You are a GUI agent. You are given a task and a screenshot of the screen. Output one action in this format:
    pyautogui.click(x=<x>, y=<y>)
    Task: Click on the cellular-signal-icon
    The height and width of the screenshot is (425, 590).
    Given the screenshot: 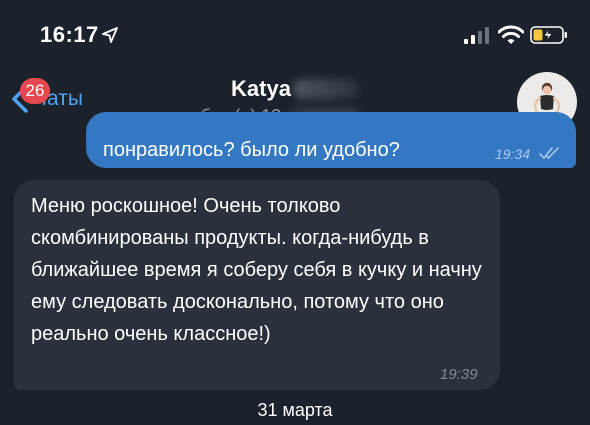 What is the action you would take?
    pyautogui.click(x=476, y=35)
    